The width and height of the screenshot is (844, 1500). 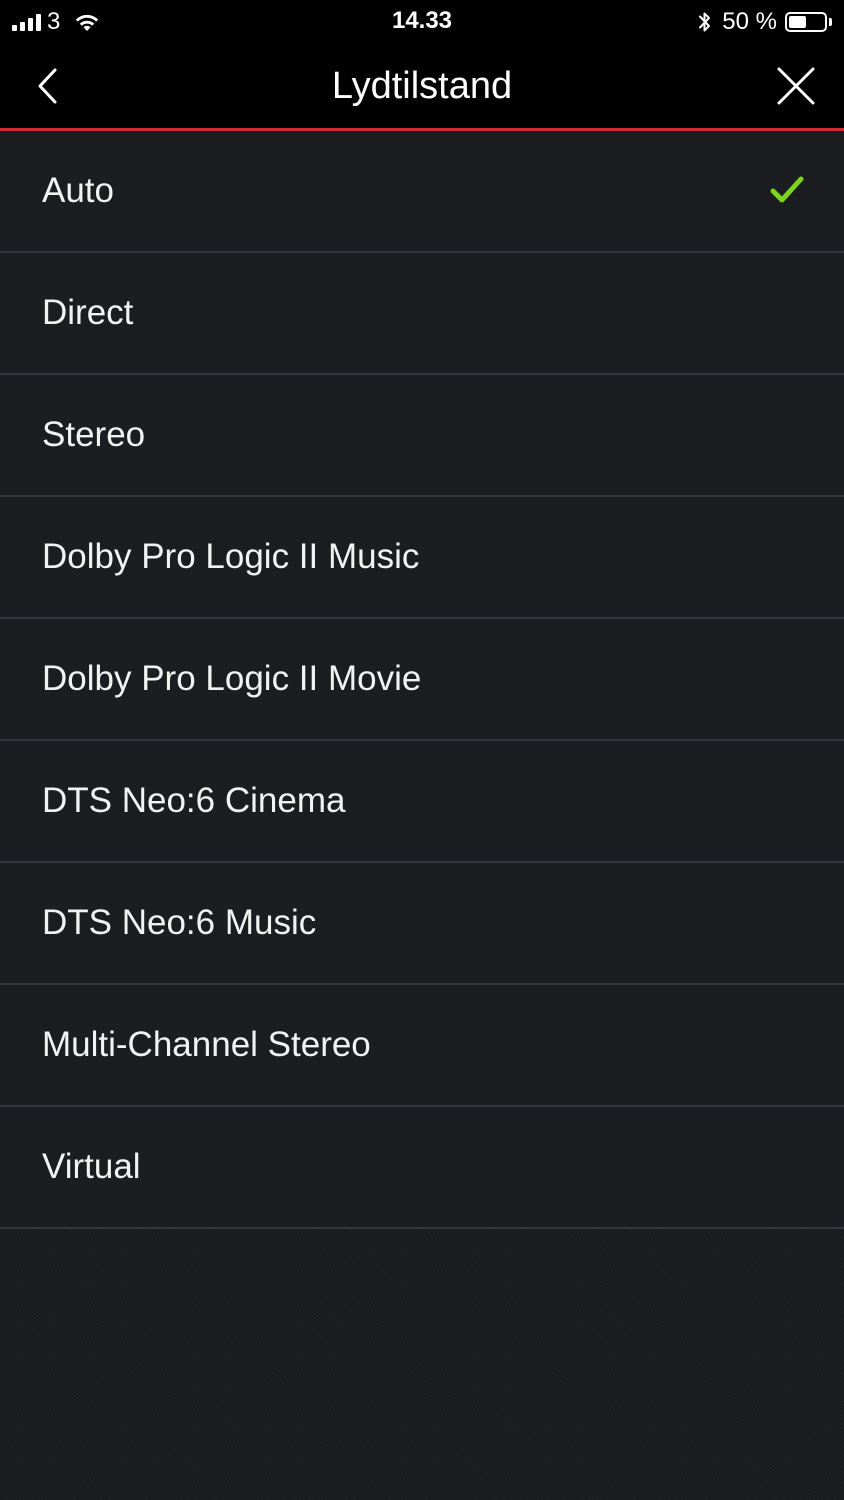 I want to click on page-title: Lydtilstand, so click(x=422, y=86).